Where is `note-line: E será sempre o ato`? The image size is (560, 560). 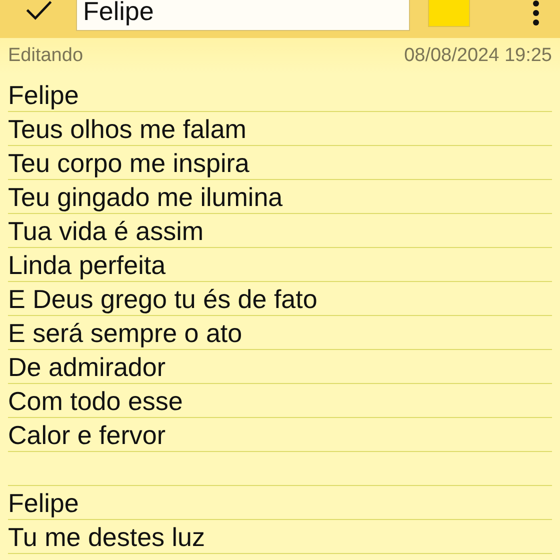 note-line: E será sempre o ato is located at coordinates (125, 333).